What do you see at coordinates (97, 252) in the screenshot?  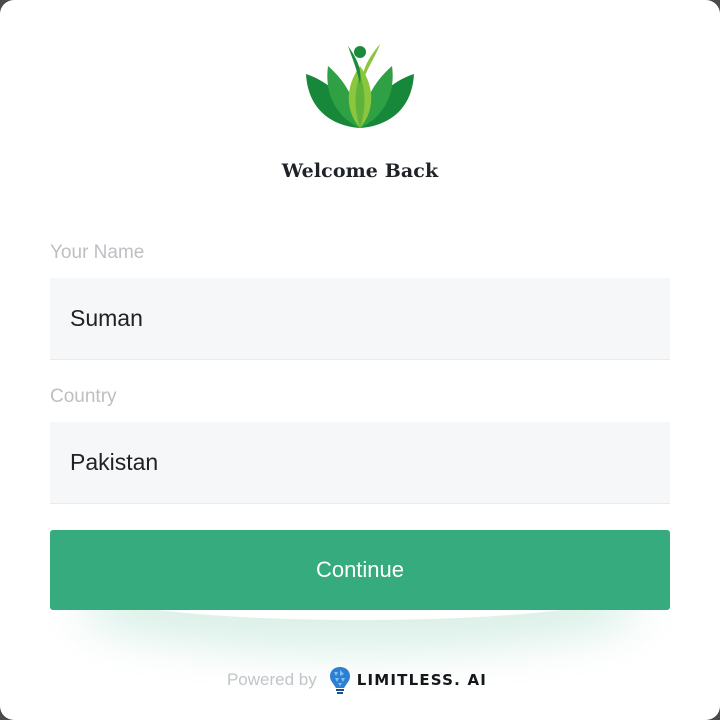 I see `name-label: Your Name` at bounding box center [97, 252].